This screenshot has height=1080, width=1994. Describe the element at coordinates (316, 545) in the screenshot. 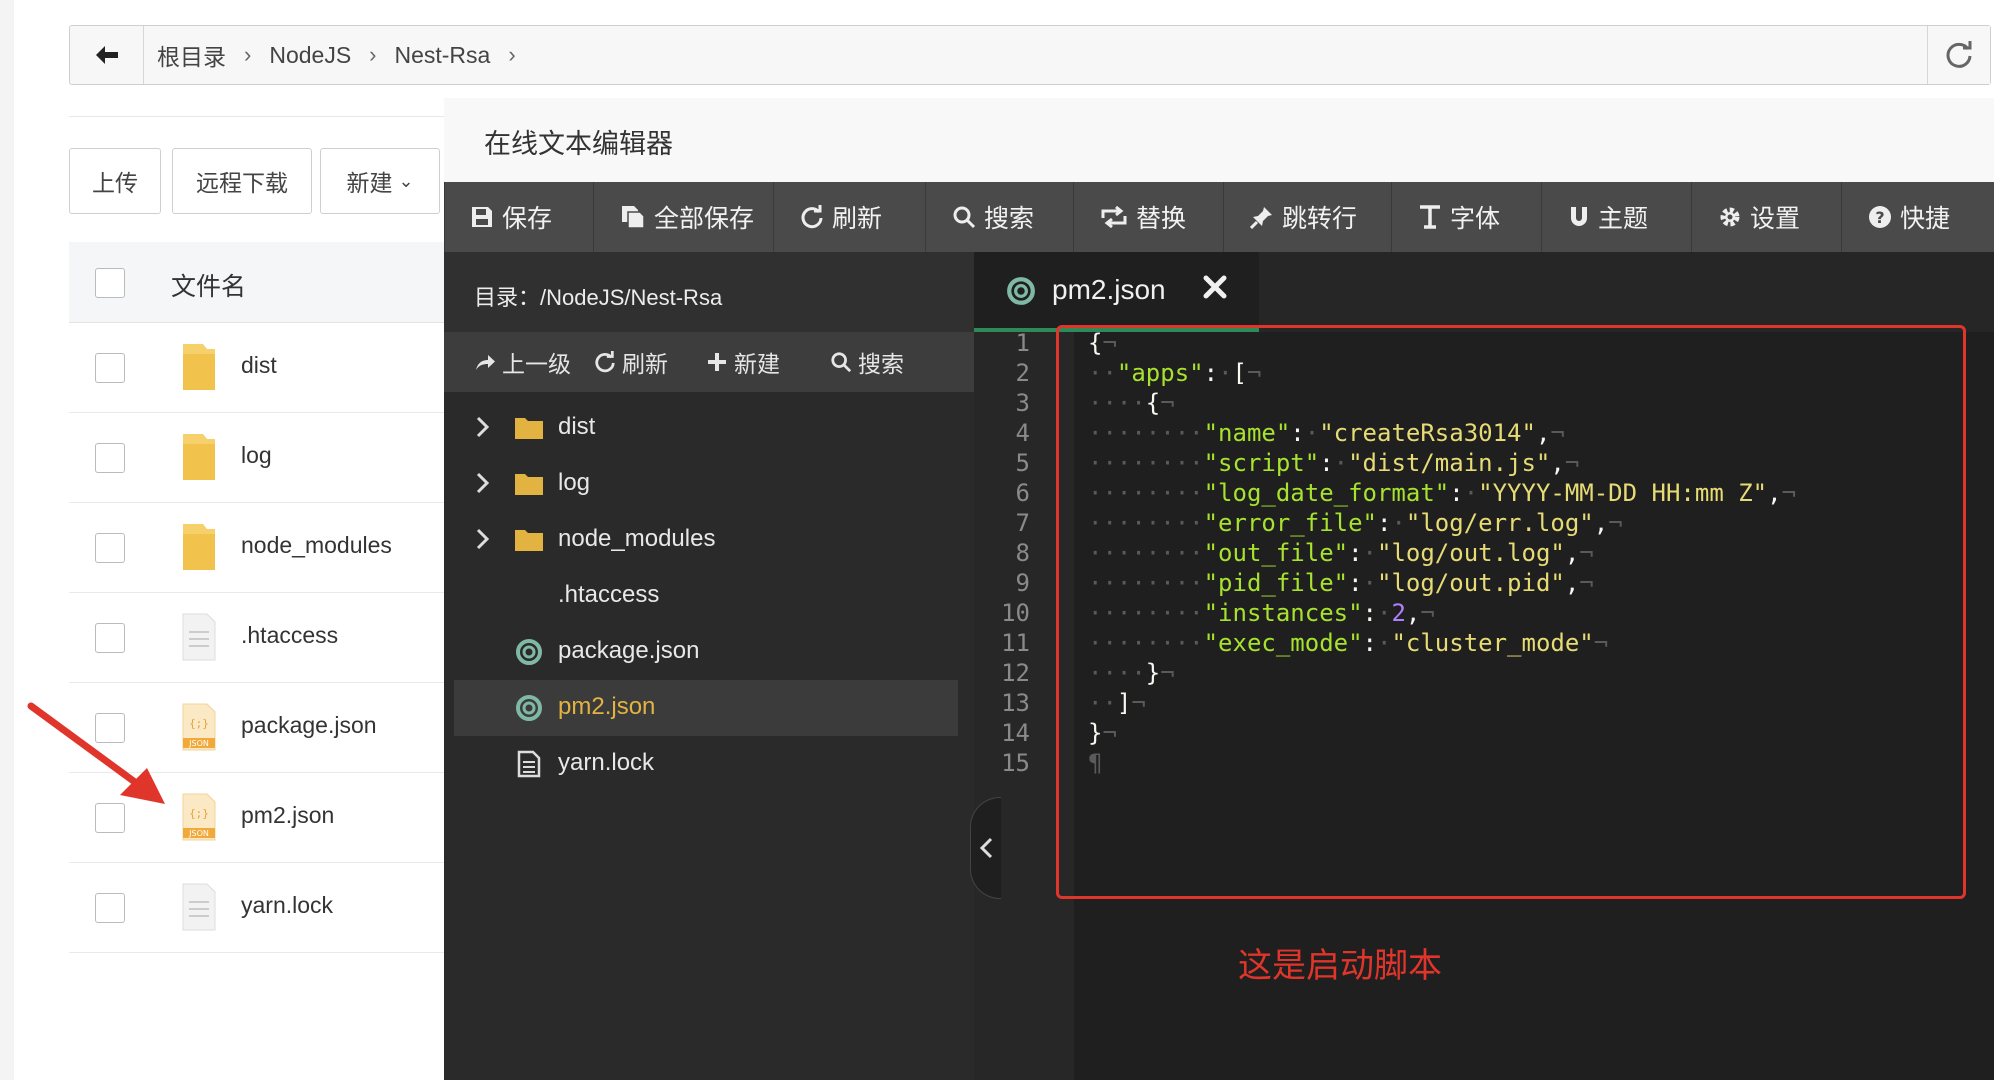

I see `file-name: node_modules` at that location.